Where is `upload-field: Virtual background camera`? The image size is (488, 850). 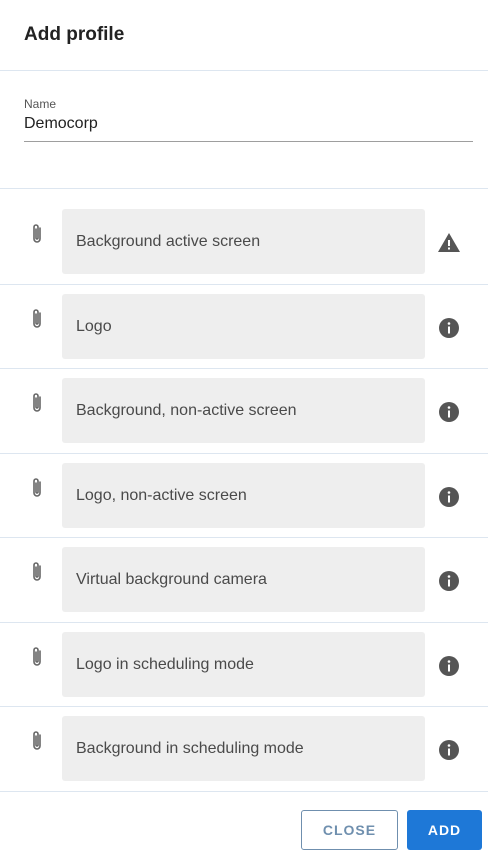
upload-field: Virtual background camera is located at coordinates (243, 579).